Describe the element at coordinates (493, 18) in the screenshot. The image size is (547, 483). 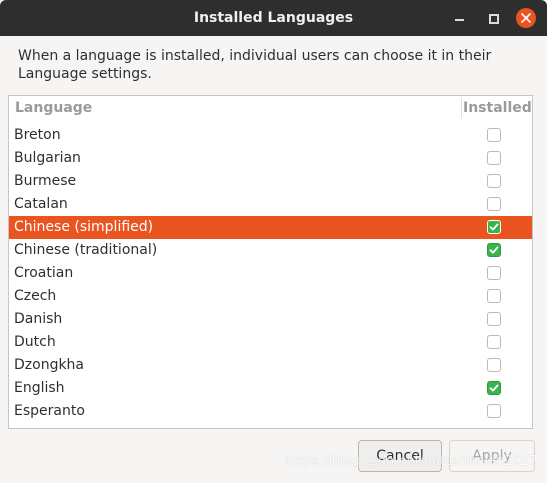
I see `maximize-icon` at that location.